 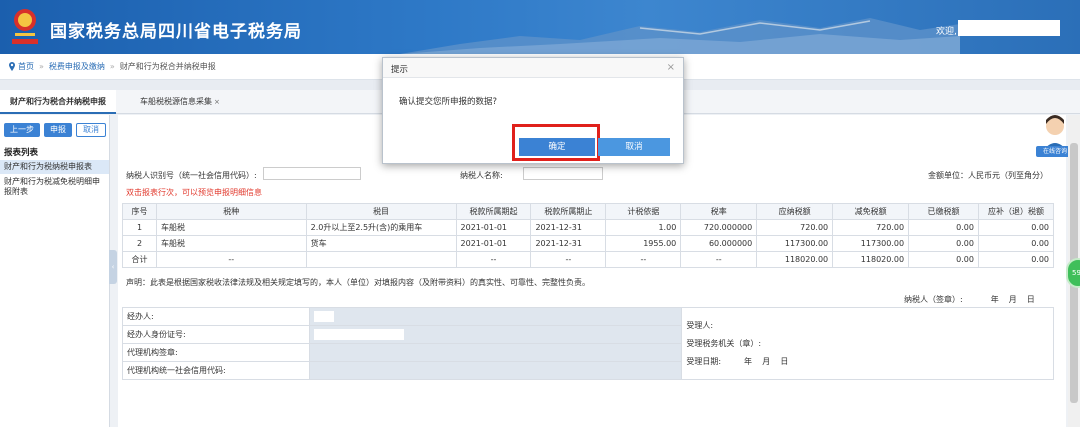 What do you see at coordinates (176, 101) in the screenshot?
I see `tab-label: 车船税税源信息采集` at bounding box center [176, 101].